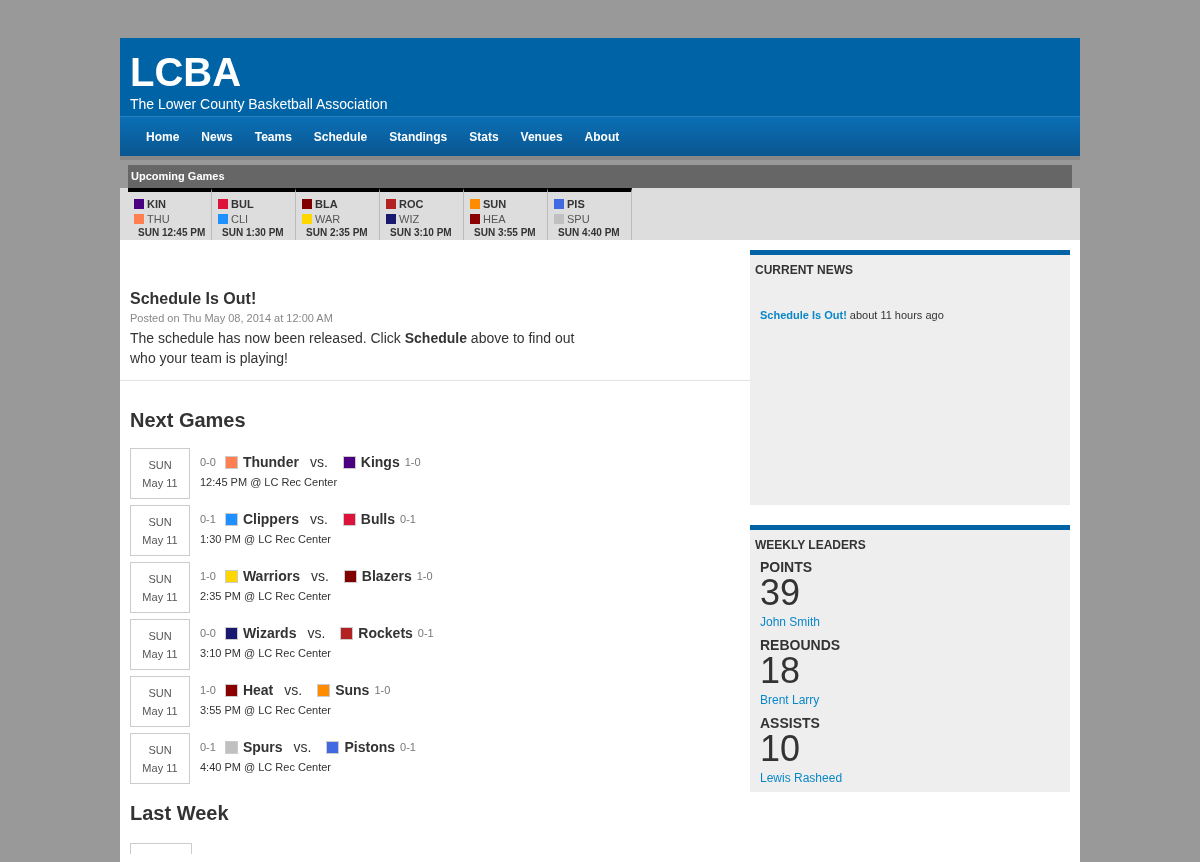 The height and width of the screenshot is (862, 1200). What do you see at coordinates (352, 690) in the screenshot?
I see `team-name: Suns` at bounding box center [352, 690].